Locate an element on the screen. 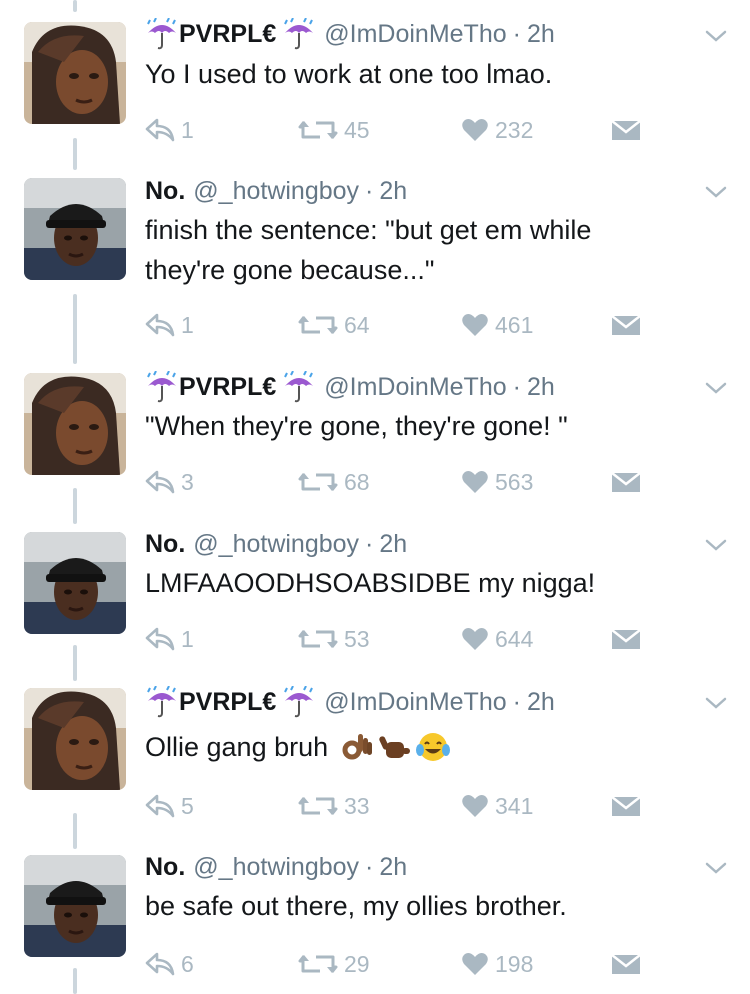 The image size is (750, 994). retweet-button: 68 is located at coordinates (334, 482).